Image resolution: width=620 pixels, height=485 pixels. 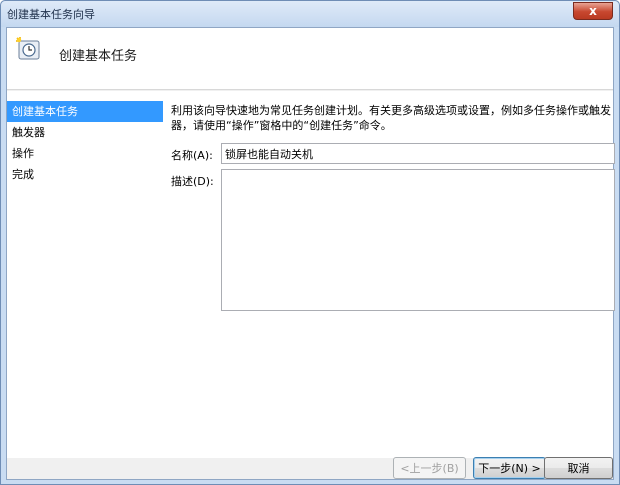 What do you see at coordinates (85, 174) in the screenshot?
I see `step-finish: 完成` at bounding box center [85, 174].